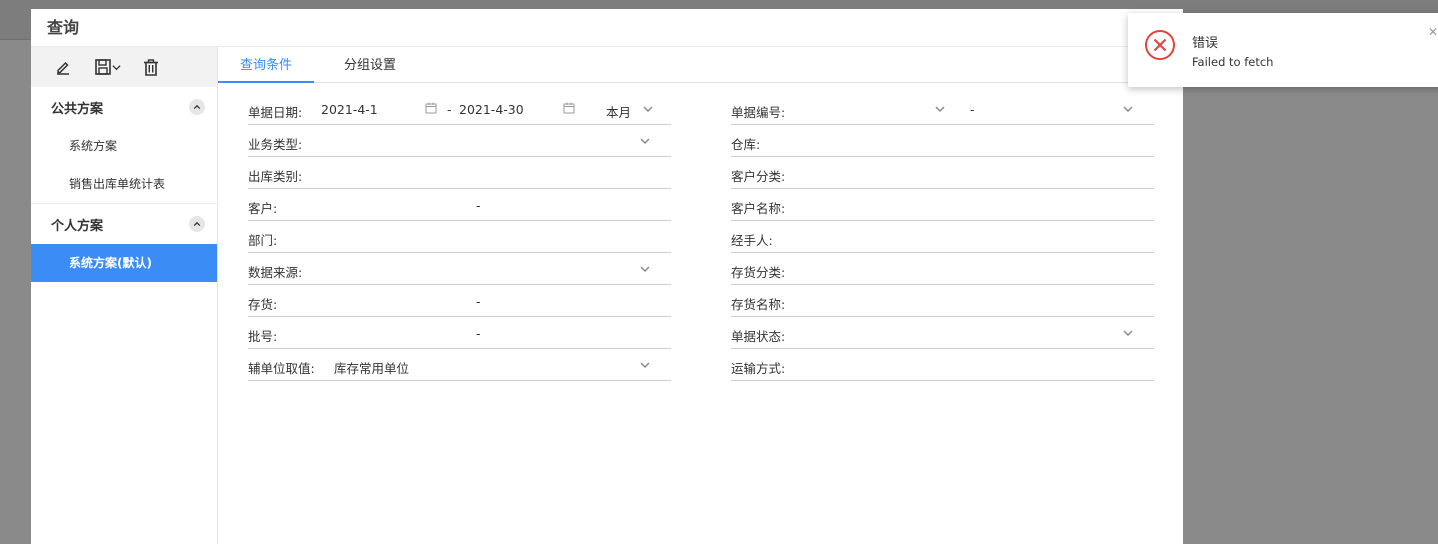 This screenshot has height=544, width=1438. I want to click on field-label: 单据状态:, so click(758, 336).